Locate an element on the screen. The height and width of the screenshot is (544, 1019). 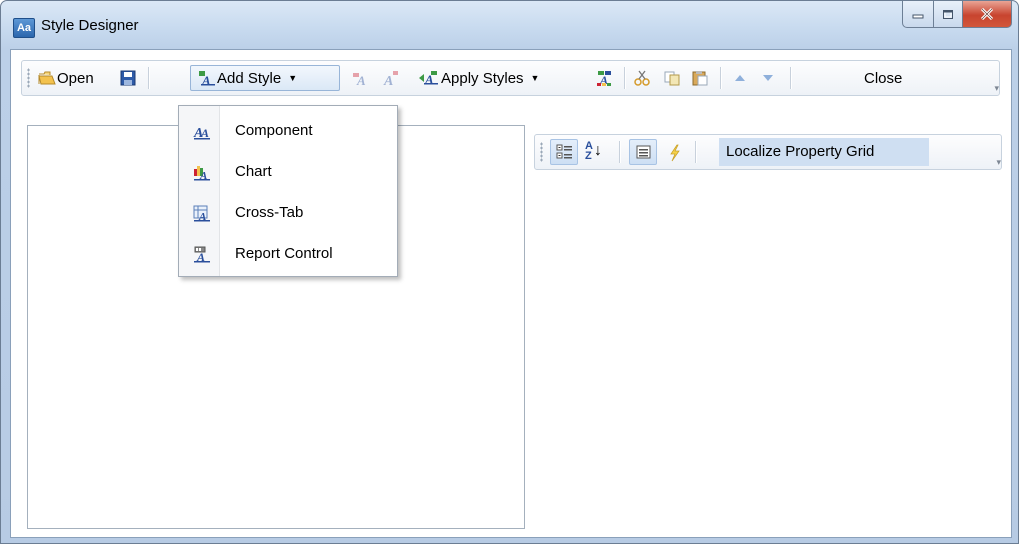
close-window-button is located at coordinates (987, 14).